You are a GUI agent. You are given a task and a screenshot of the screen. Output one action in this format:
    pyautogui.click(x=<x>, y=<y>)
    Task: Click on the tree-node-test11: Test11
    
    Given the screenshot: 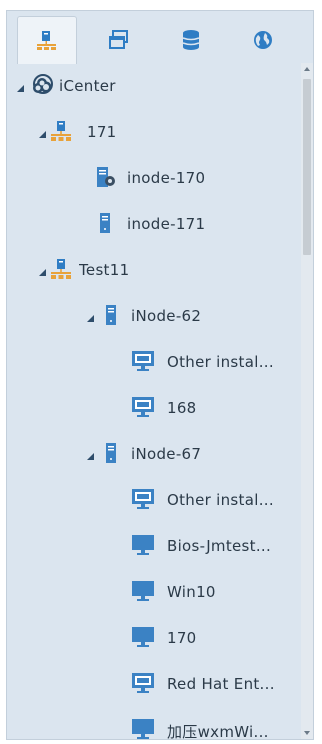 What is the action you would take?
    pyautogui.click(x=155, y=270)
    